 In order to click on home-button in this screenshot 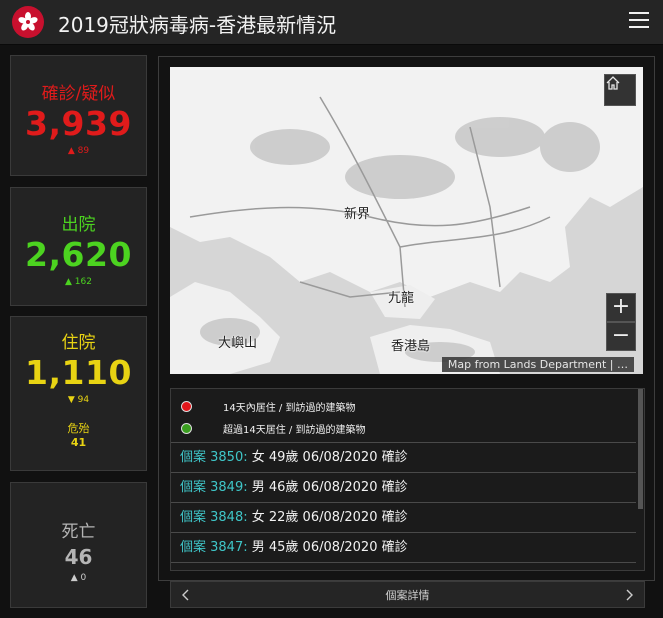, I will do `click(620, 90)`.